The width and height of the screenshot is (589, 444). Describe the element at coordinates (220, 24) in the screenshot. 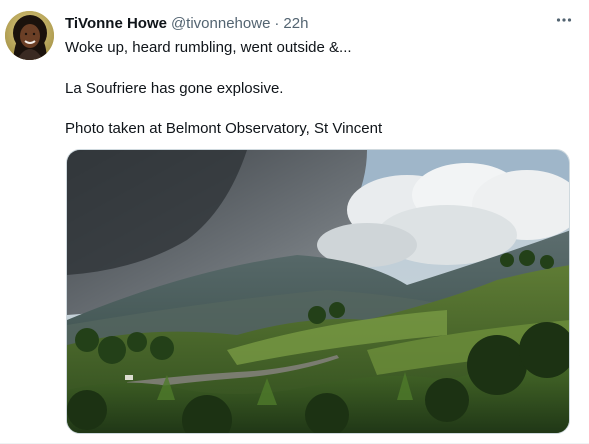

I see `author-handle: @tivonnehowe` at that location.